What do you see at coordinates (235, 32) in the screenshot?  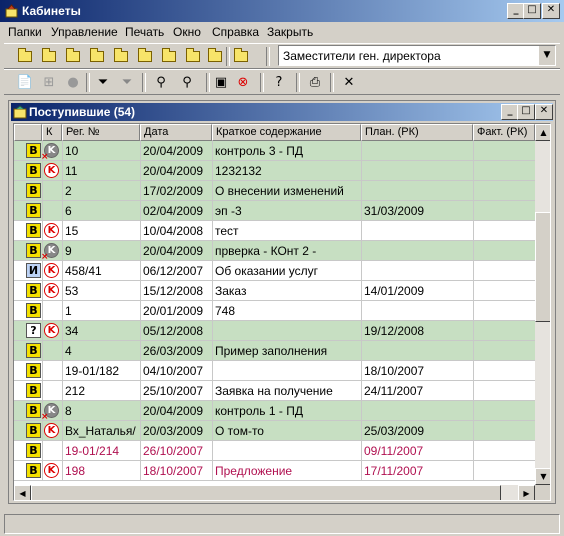 I see `menu-help: Справка` at bounding box center [235, 32].